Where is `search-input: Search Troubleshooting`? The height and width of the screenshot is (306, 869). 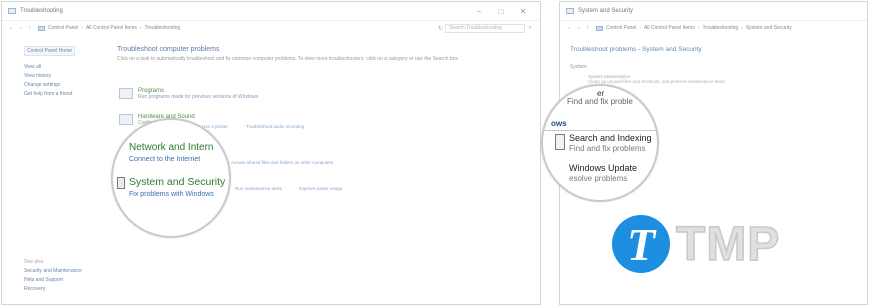
search-input: Search Troubleshooting is located at coordinates (485, 28).